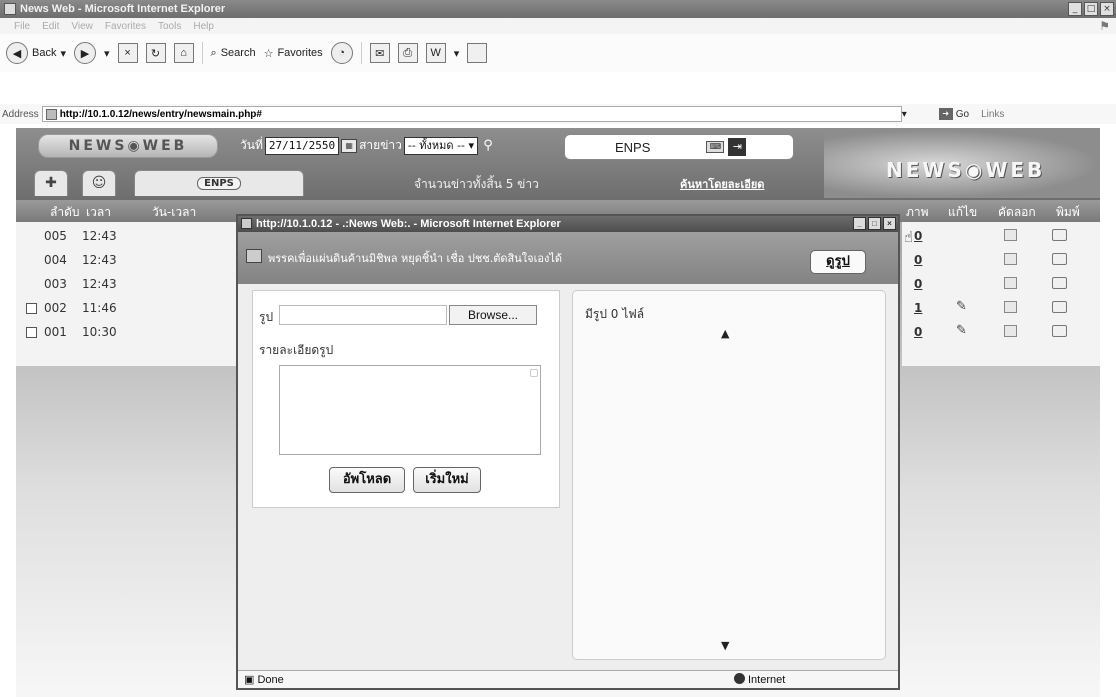 The width and height of the screenshot is (1116, 697). Describe the element at coordinates (838, 262) in the screenshot. I see `view-pictures-button: ดูรูป` at that location.